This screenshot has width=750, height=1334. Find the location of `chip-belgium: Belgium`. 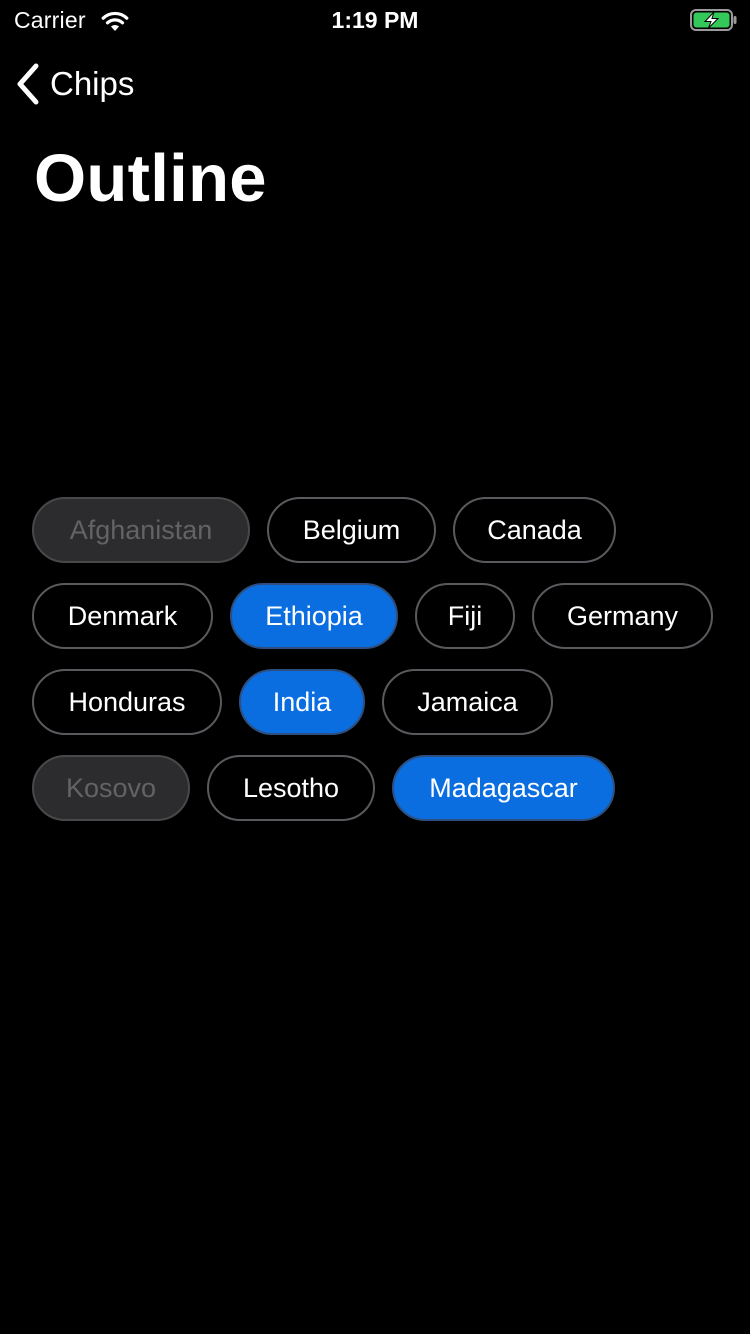

chip-belgium: Belgium is located at coordinates (351, 530).